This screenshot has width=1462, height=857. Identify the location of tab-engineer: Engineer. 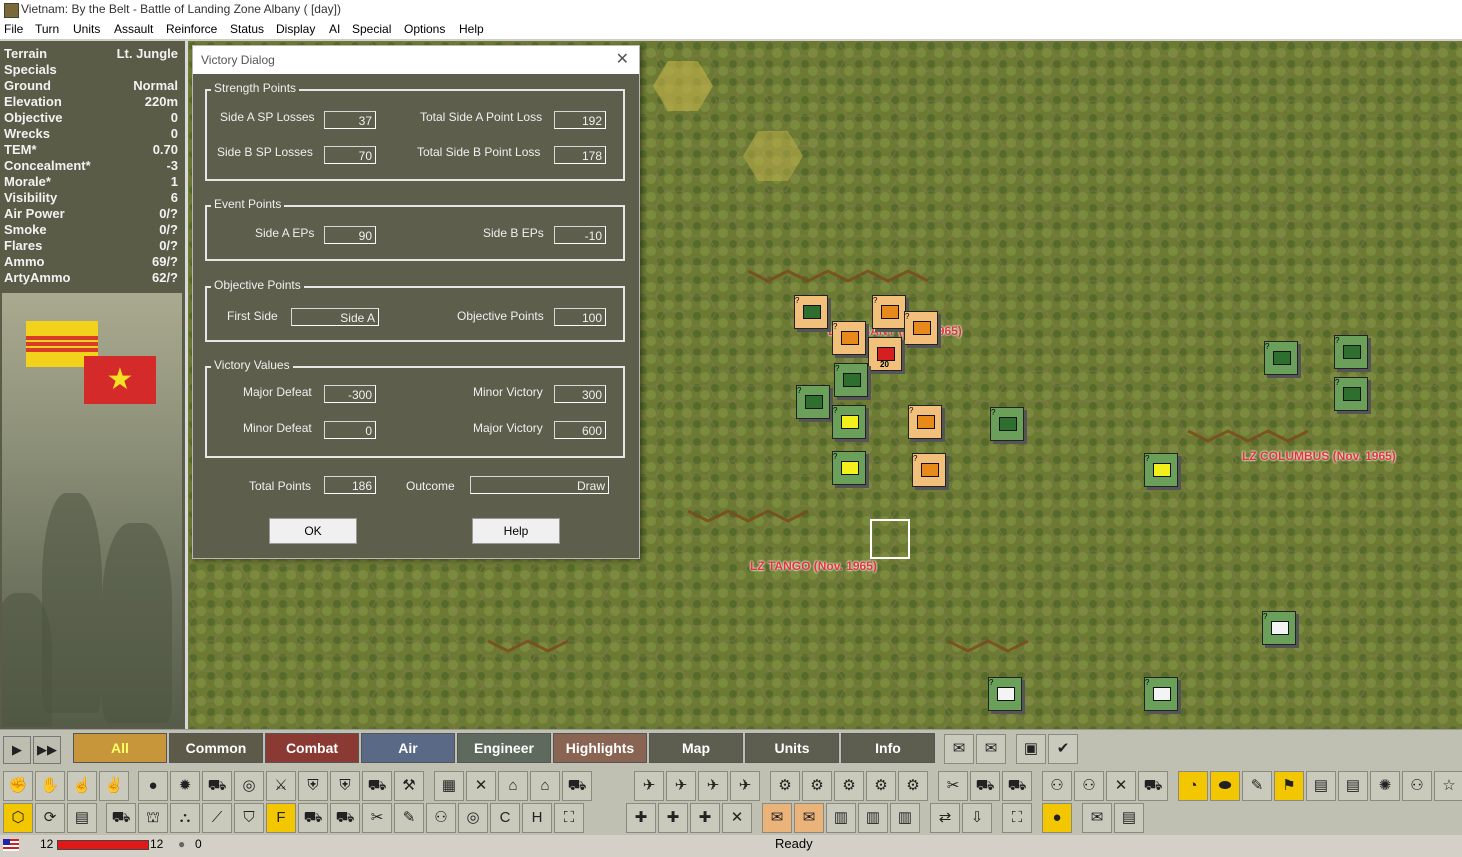
(504, 748).